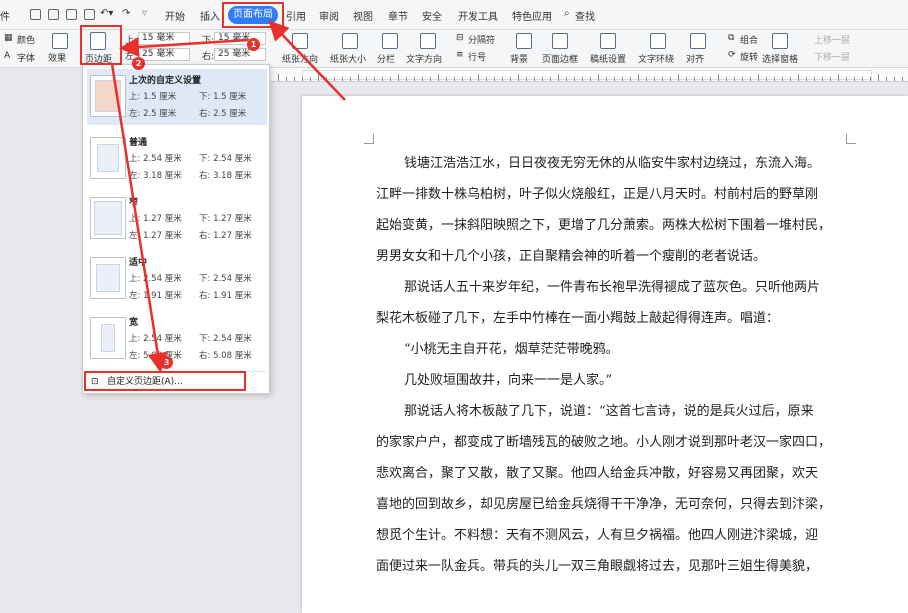 Image resolution: width=908 pixels, height=613 pixels. What do you see at coordinates (184, 47) in the screenshot?
I see `arrow-to-margin-button` at bounding box center [184, 47].